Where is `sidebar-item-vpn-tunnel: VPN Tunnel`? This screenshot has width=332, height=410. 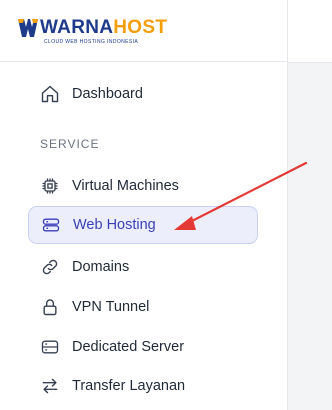 sidebar-item-vpn-tunnel: VPN Tunnel is located at coordinates (143, 307).